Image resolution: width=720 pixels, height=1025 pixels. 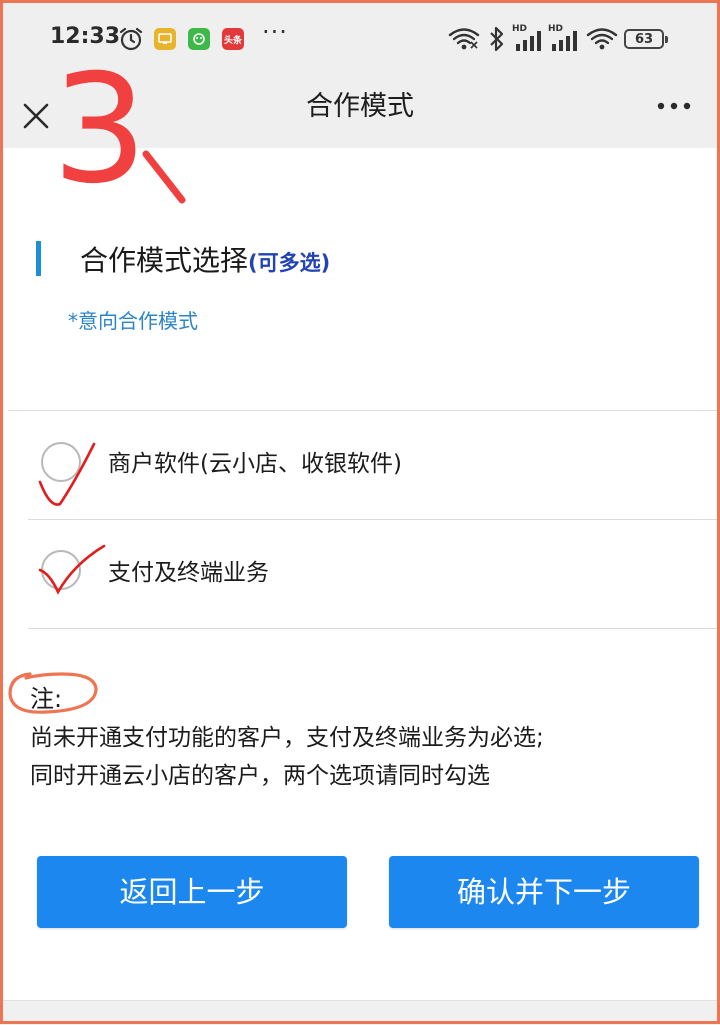 I want to click on divider, so click(x=374, y=628).